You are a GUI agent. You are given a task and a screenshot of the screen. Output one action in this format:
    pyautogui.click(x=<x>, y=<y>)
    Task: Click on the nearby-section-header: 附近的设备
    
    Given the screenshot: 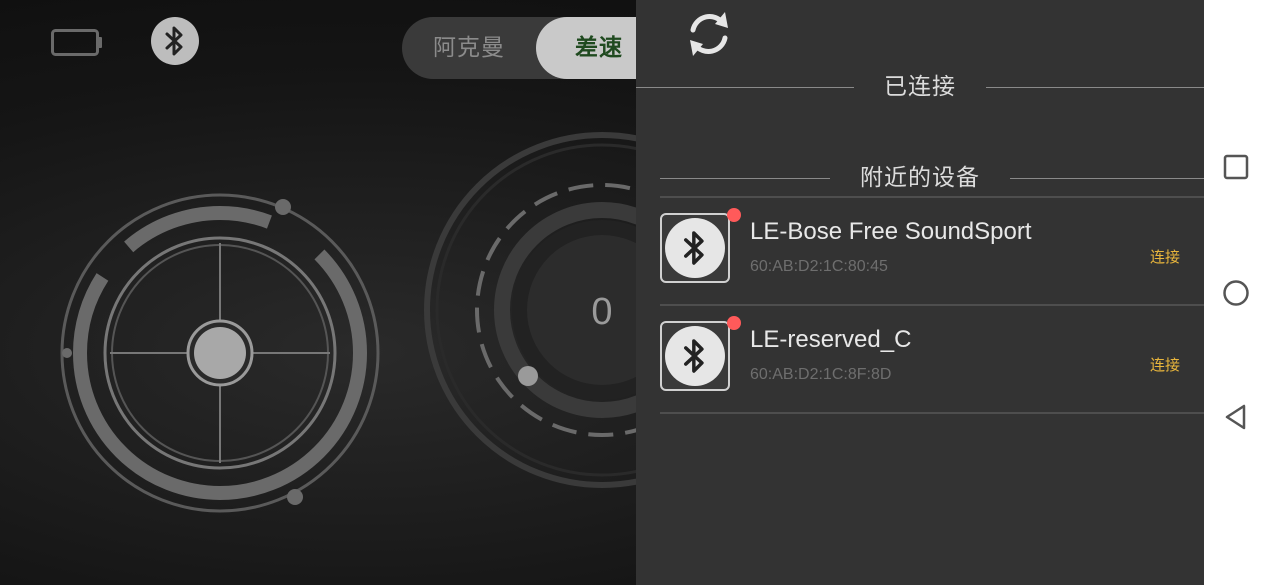 What is the action you would take?
    pyautogui.click(x=920, y=178)
    